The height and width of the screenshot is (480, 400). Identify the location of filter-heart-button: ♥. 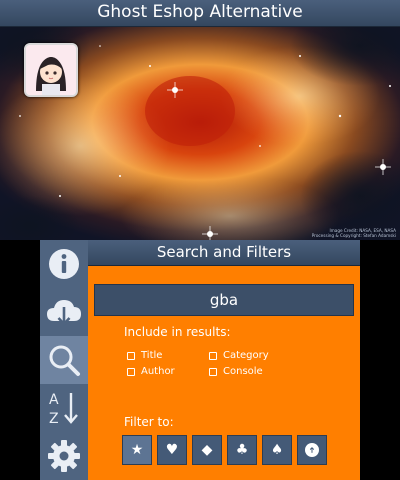
(172, 450).